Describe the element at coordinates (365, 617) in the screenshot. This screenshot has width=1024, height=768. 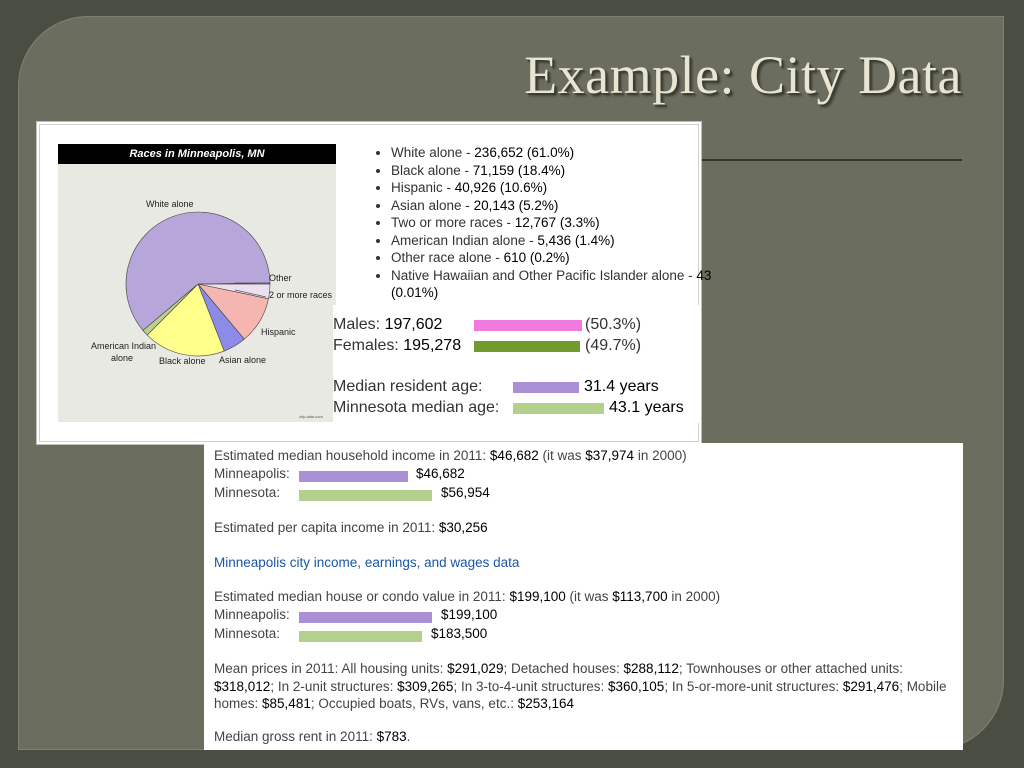
I see `city-house-bar` at that location.